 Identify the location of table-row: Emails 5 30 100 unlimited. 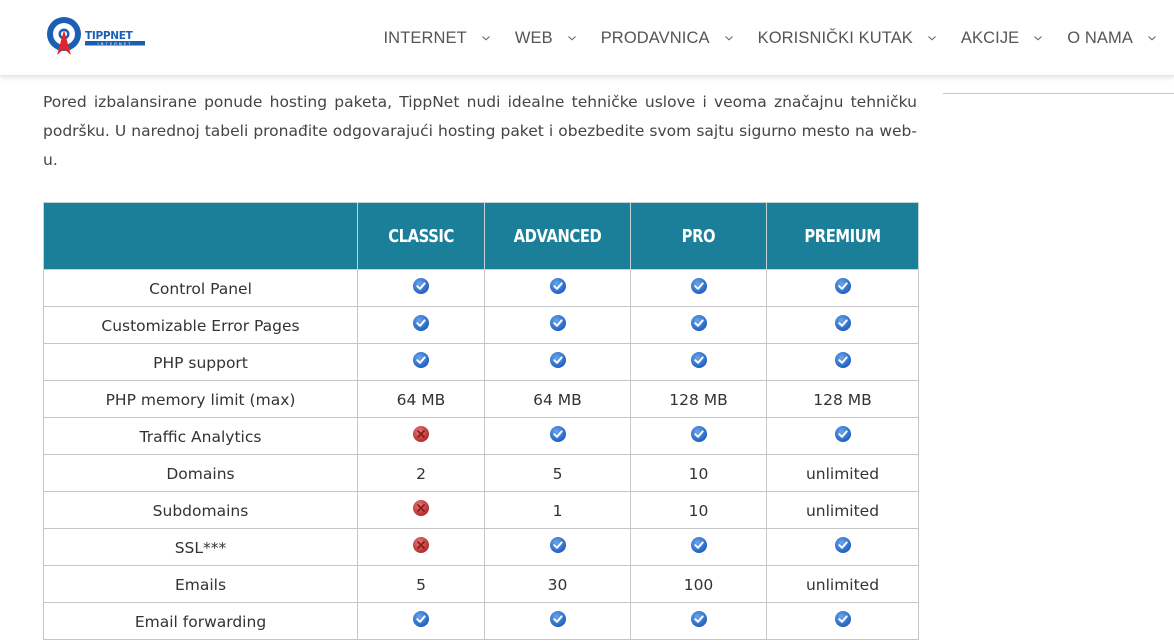
(481, 584).